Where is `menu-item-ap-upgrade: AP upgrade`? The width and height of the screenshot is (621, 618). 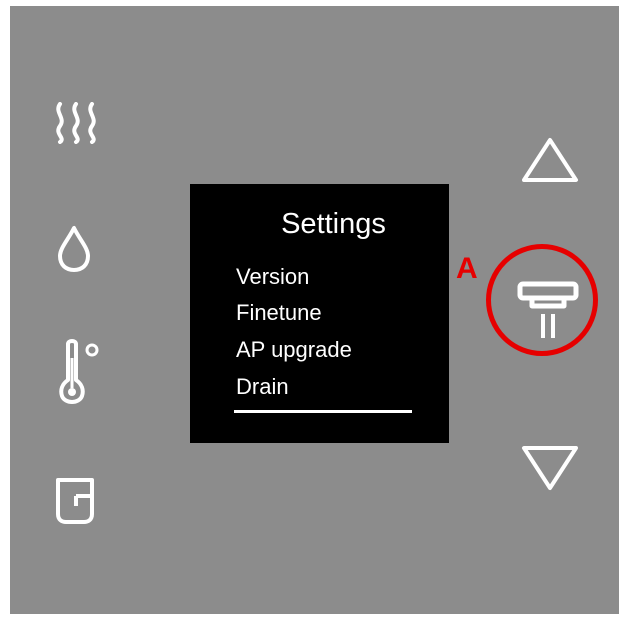
menu-item-ap-upgrade: AP upgrade is located at coordinates (294, 350).